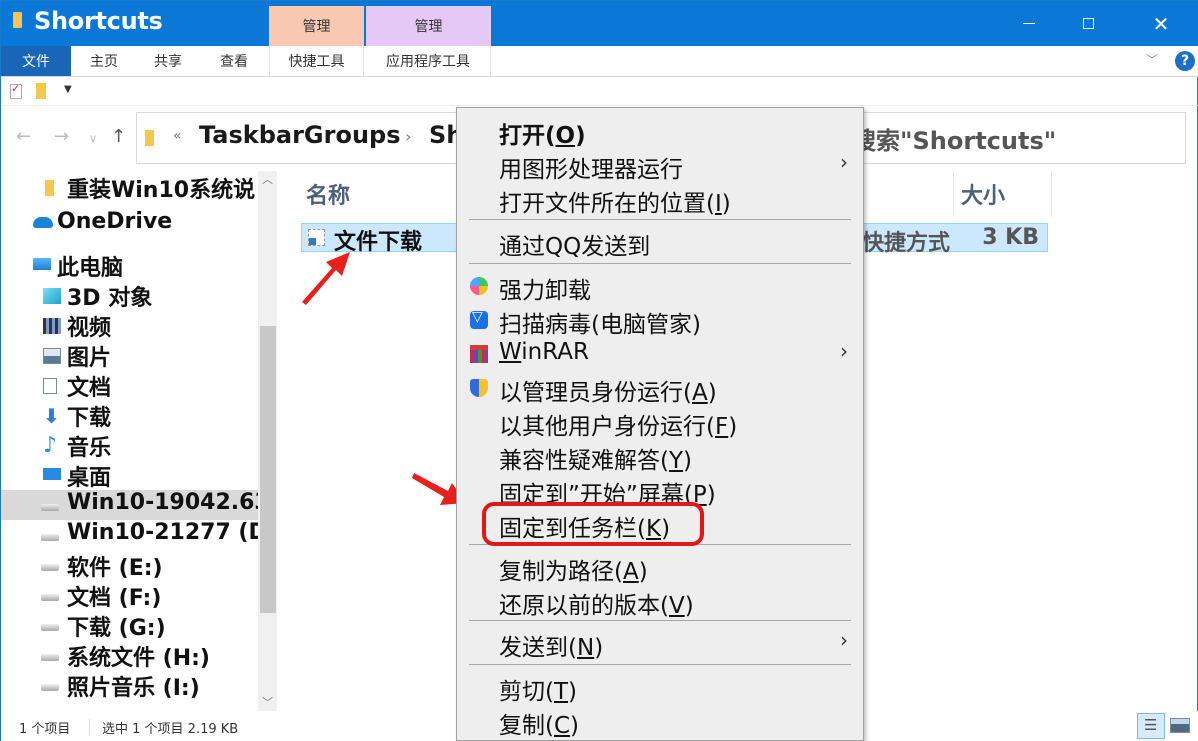 The height and width of the screenshot is (741, 1198). Describe the element at coordinates (660, 131) in the screenshot. I see `menu-item: 打开(O)` at that location.